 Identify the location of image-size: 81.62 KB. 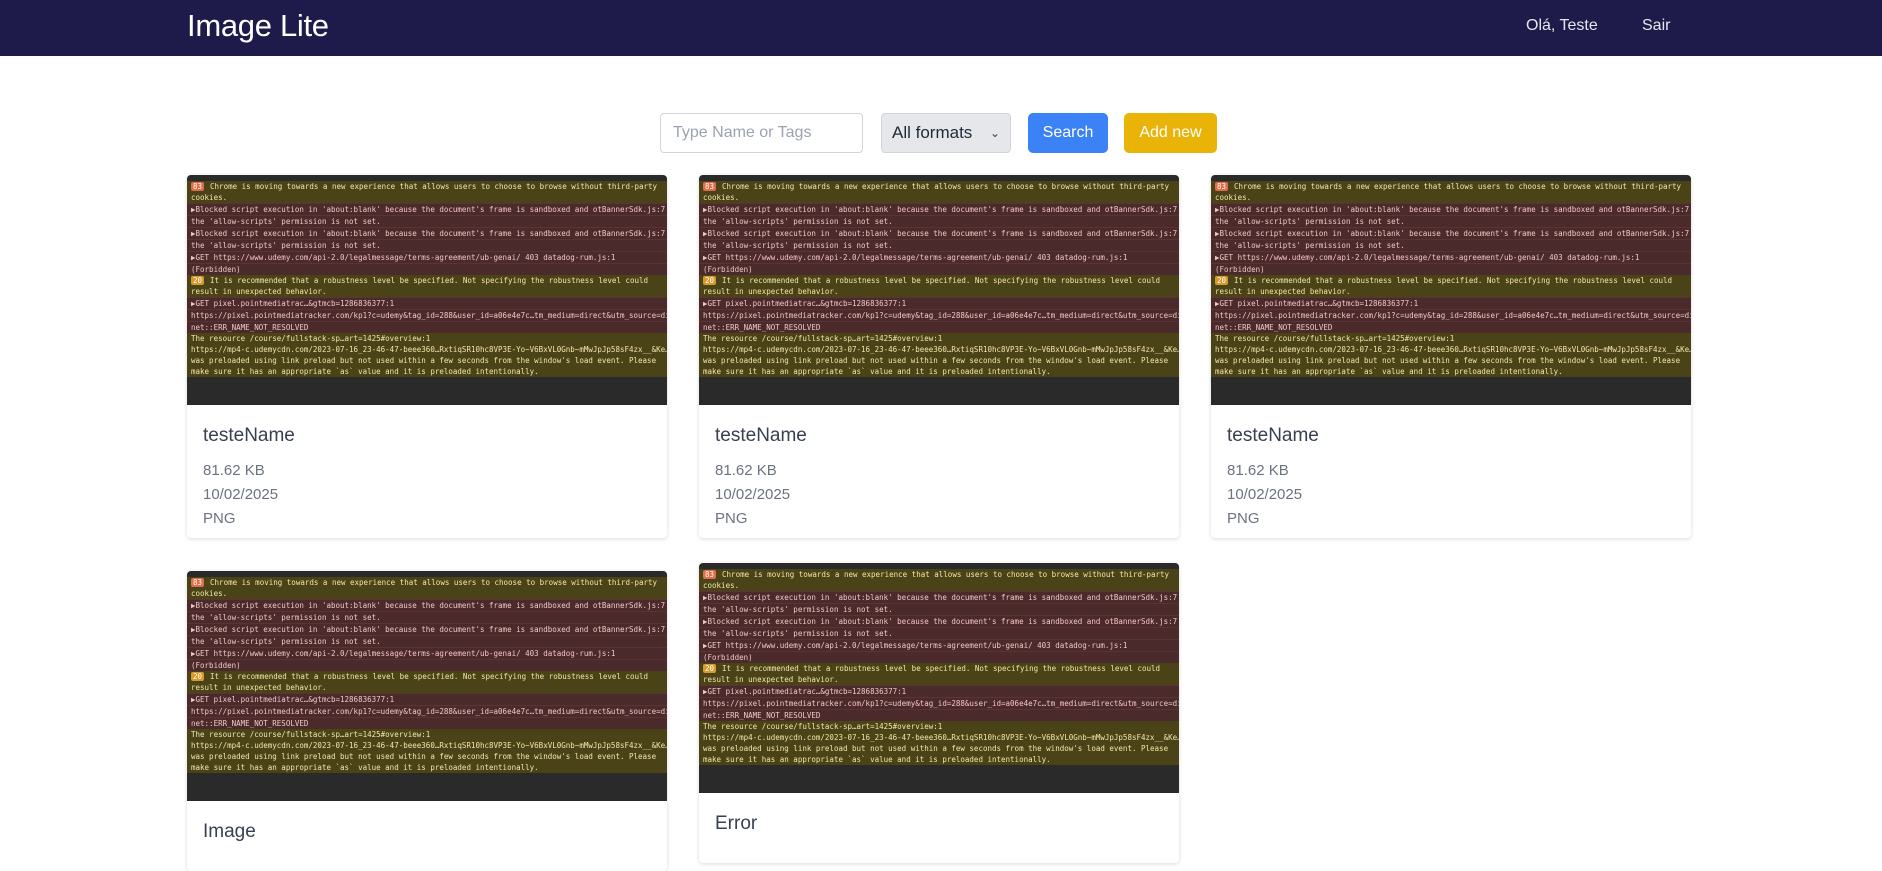
(746, 470).